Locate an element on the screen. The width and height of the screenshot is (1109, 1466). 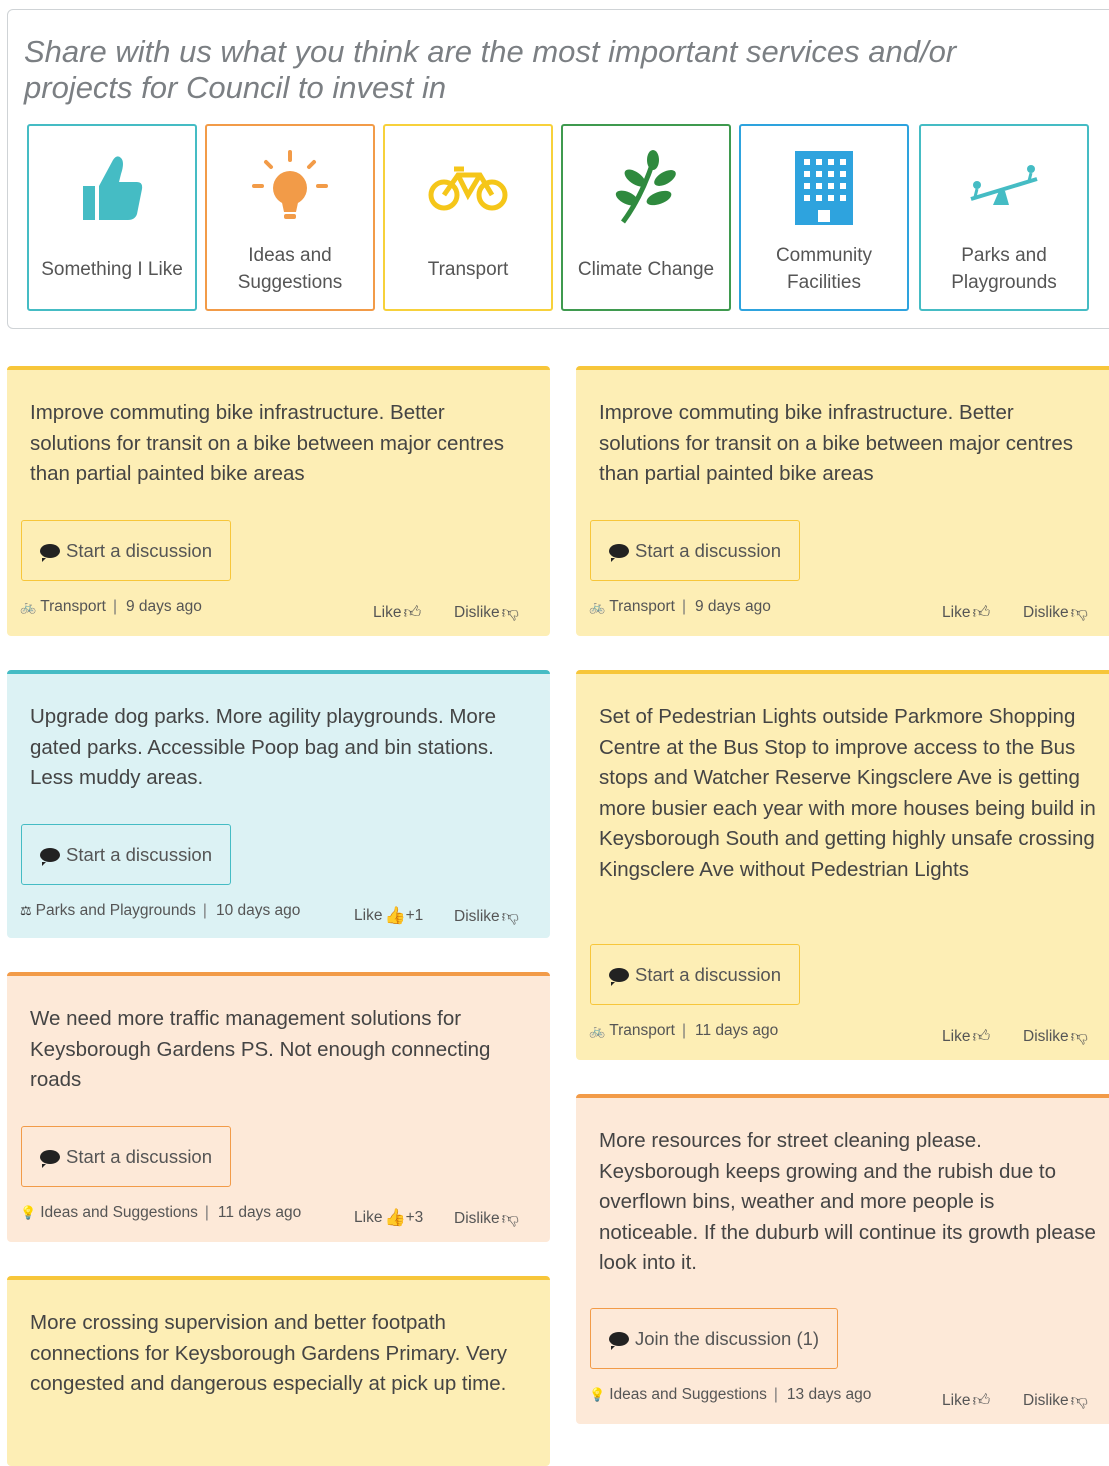
seesaw-icon: ⚖ is located at coordinates (26, 910).